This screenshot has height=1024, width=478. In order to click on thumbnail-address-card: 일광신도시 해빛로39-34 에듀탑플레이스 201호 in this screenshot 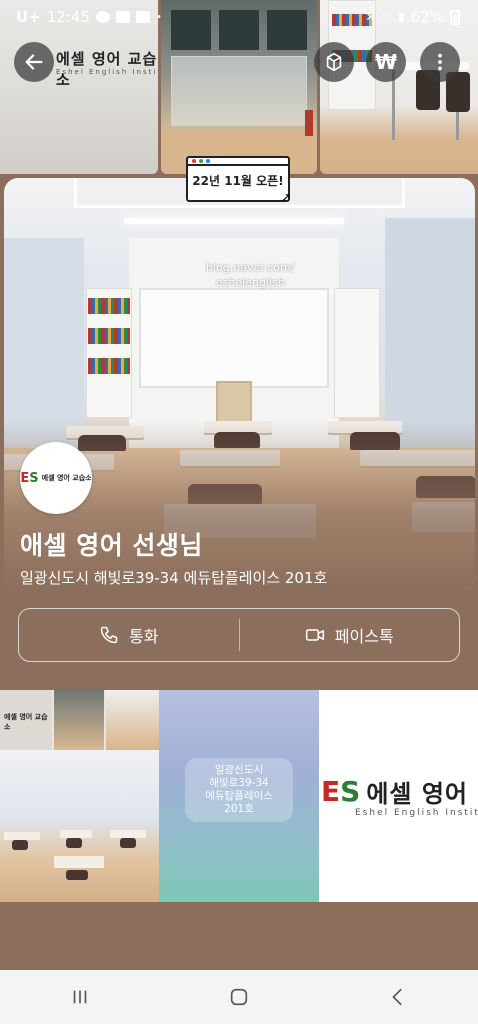, I will do `click(239, 796)`.